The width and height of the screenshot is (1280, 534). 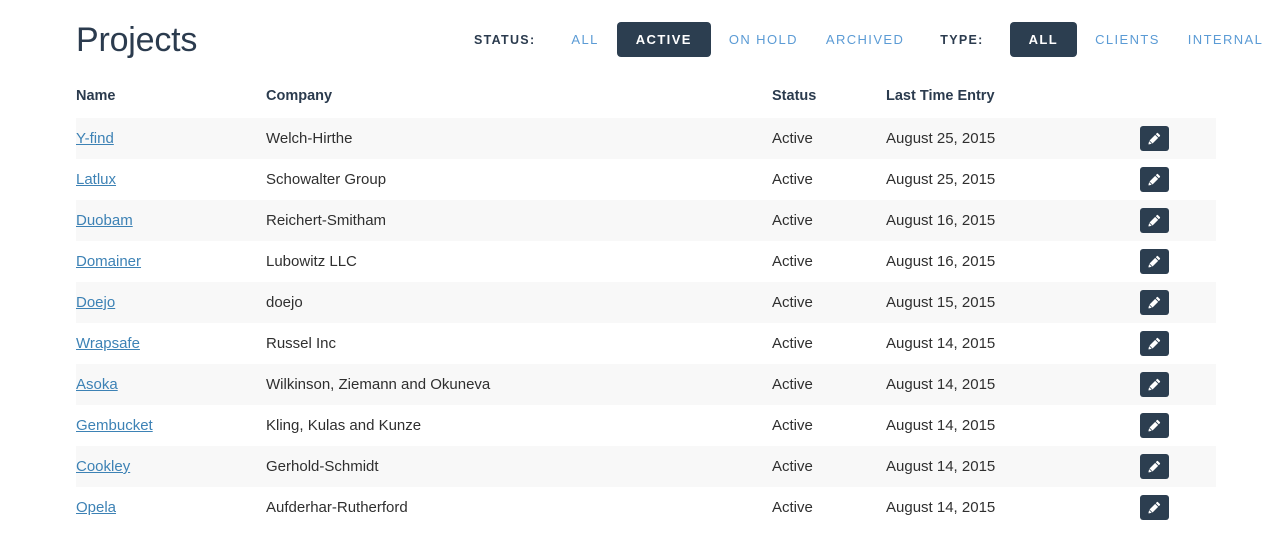 I want to click on cell-company: Gerhold-Schmidt, so click(x=322, y=466).